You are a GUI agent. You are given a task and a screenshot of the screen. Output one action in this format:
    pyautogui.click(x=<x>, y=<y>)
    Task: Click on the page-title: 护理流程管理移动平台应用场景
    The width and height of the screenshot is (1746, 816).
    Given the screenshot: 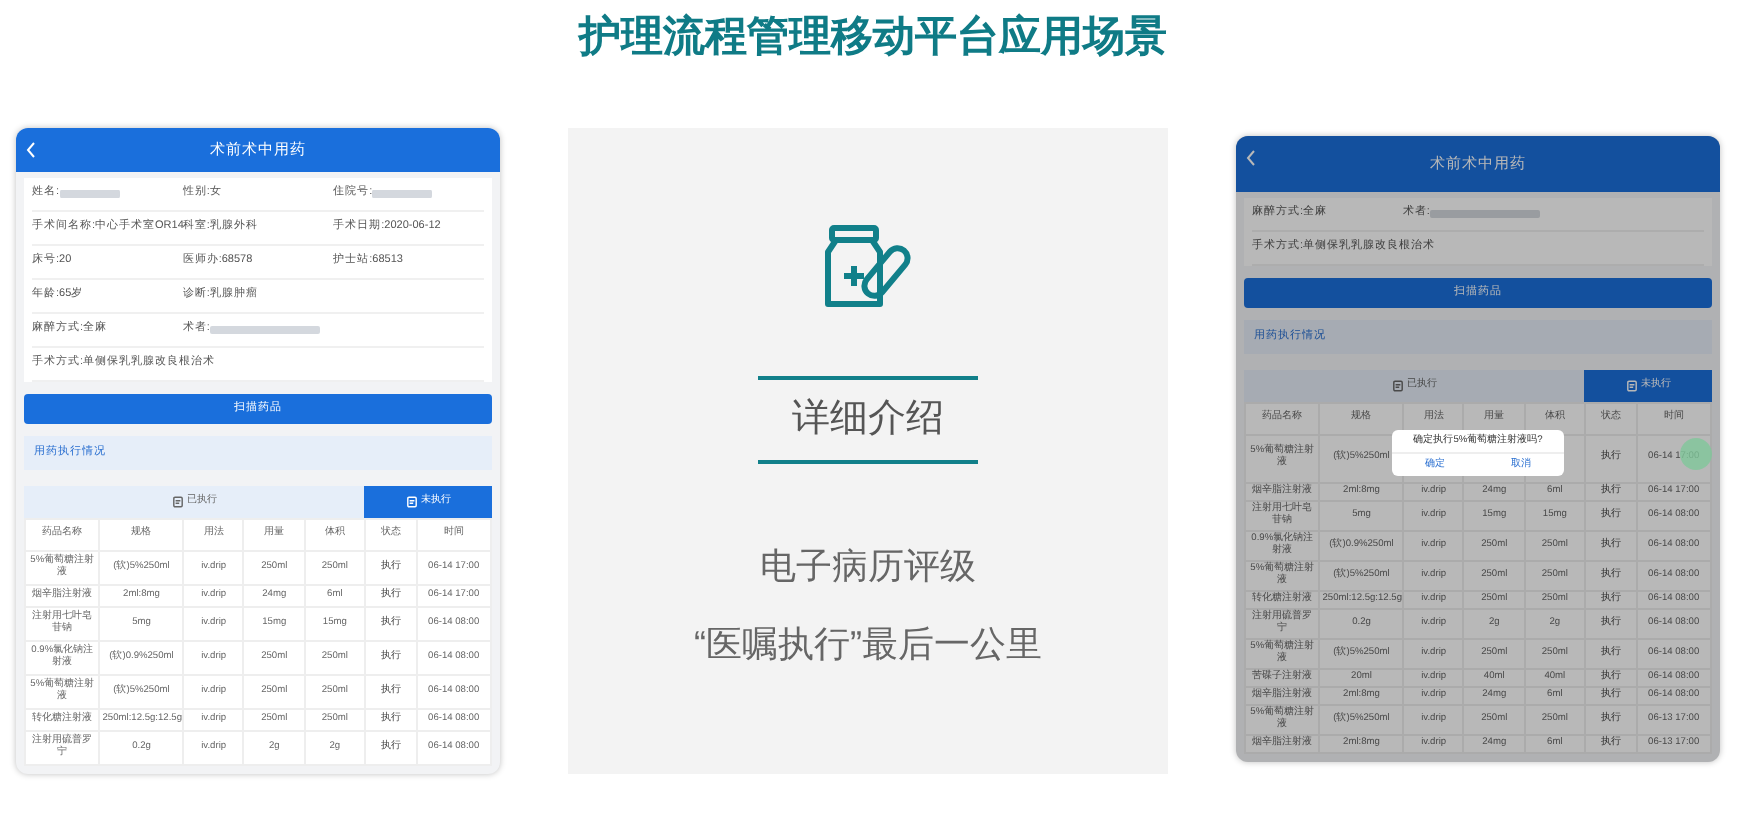 What is the action you would take?
    pyautogui.click(x=873, y=37)
    